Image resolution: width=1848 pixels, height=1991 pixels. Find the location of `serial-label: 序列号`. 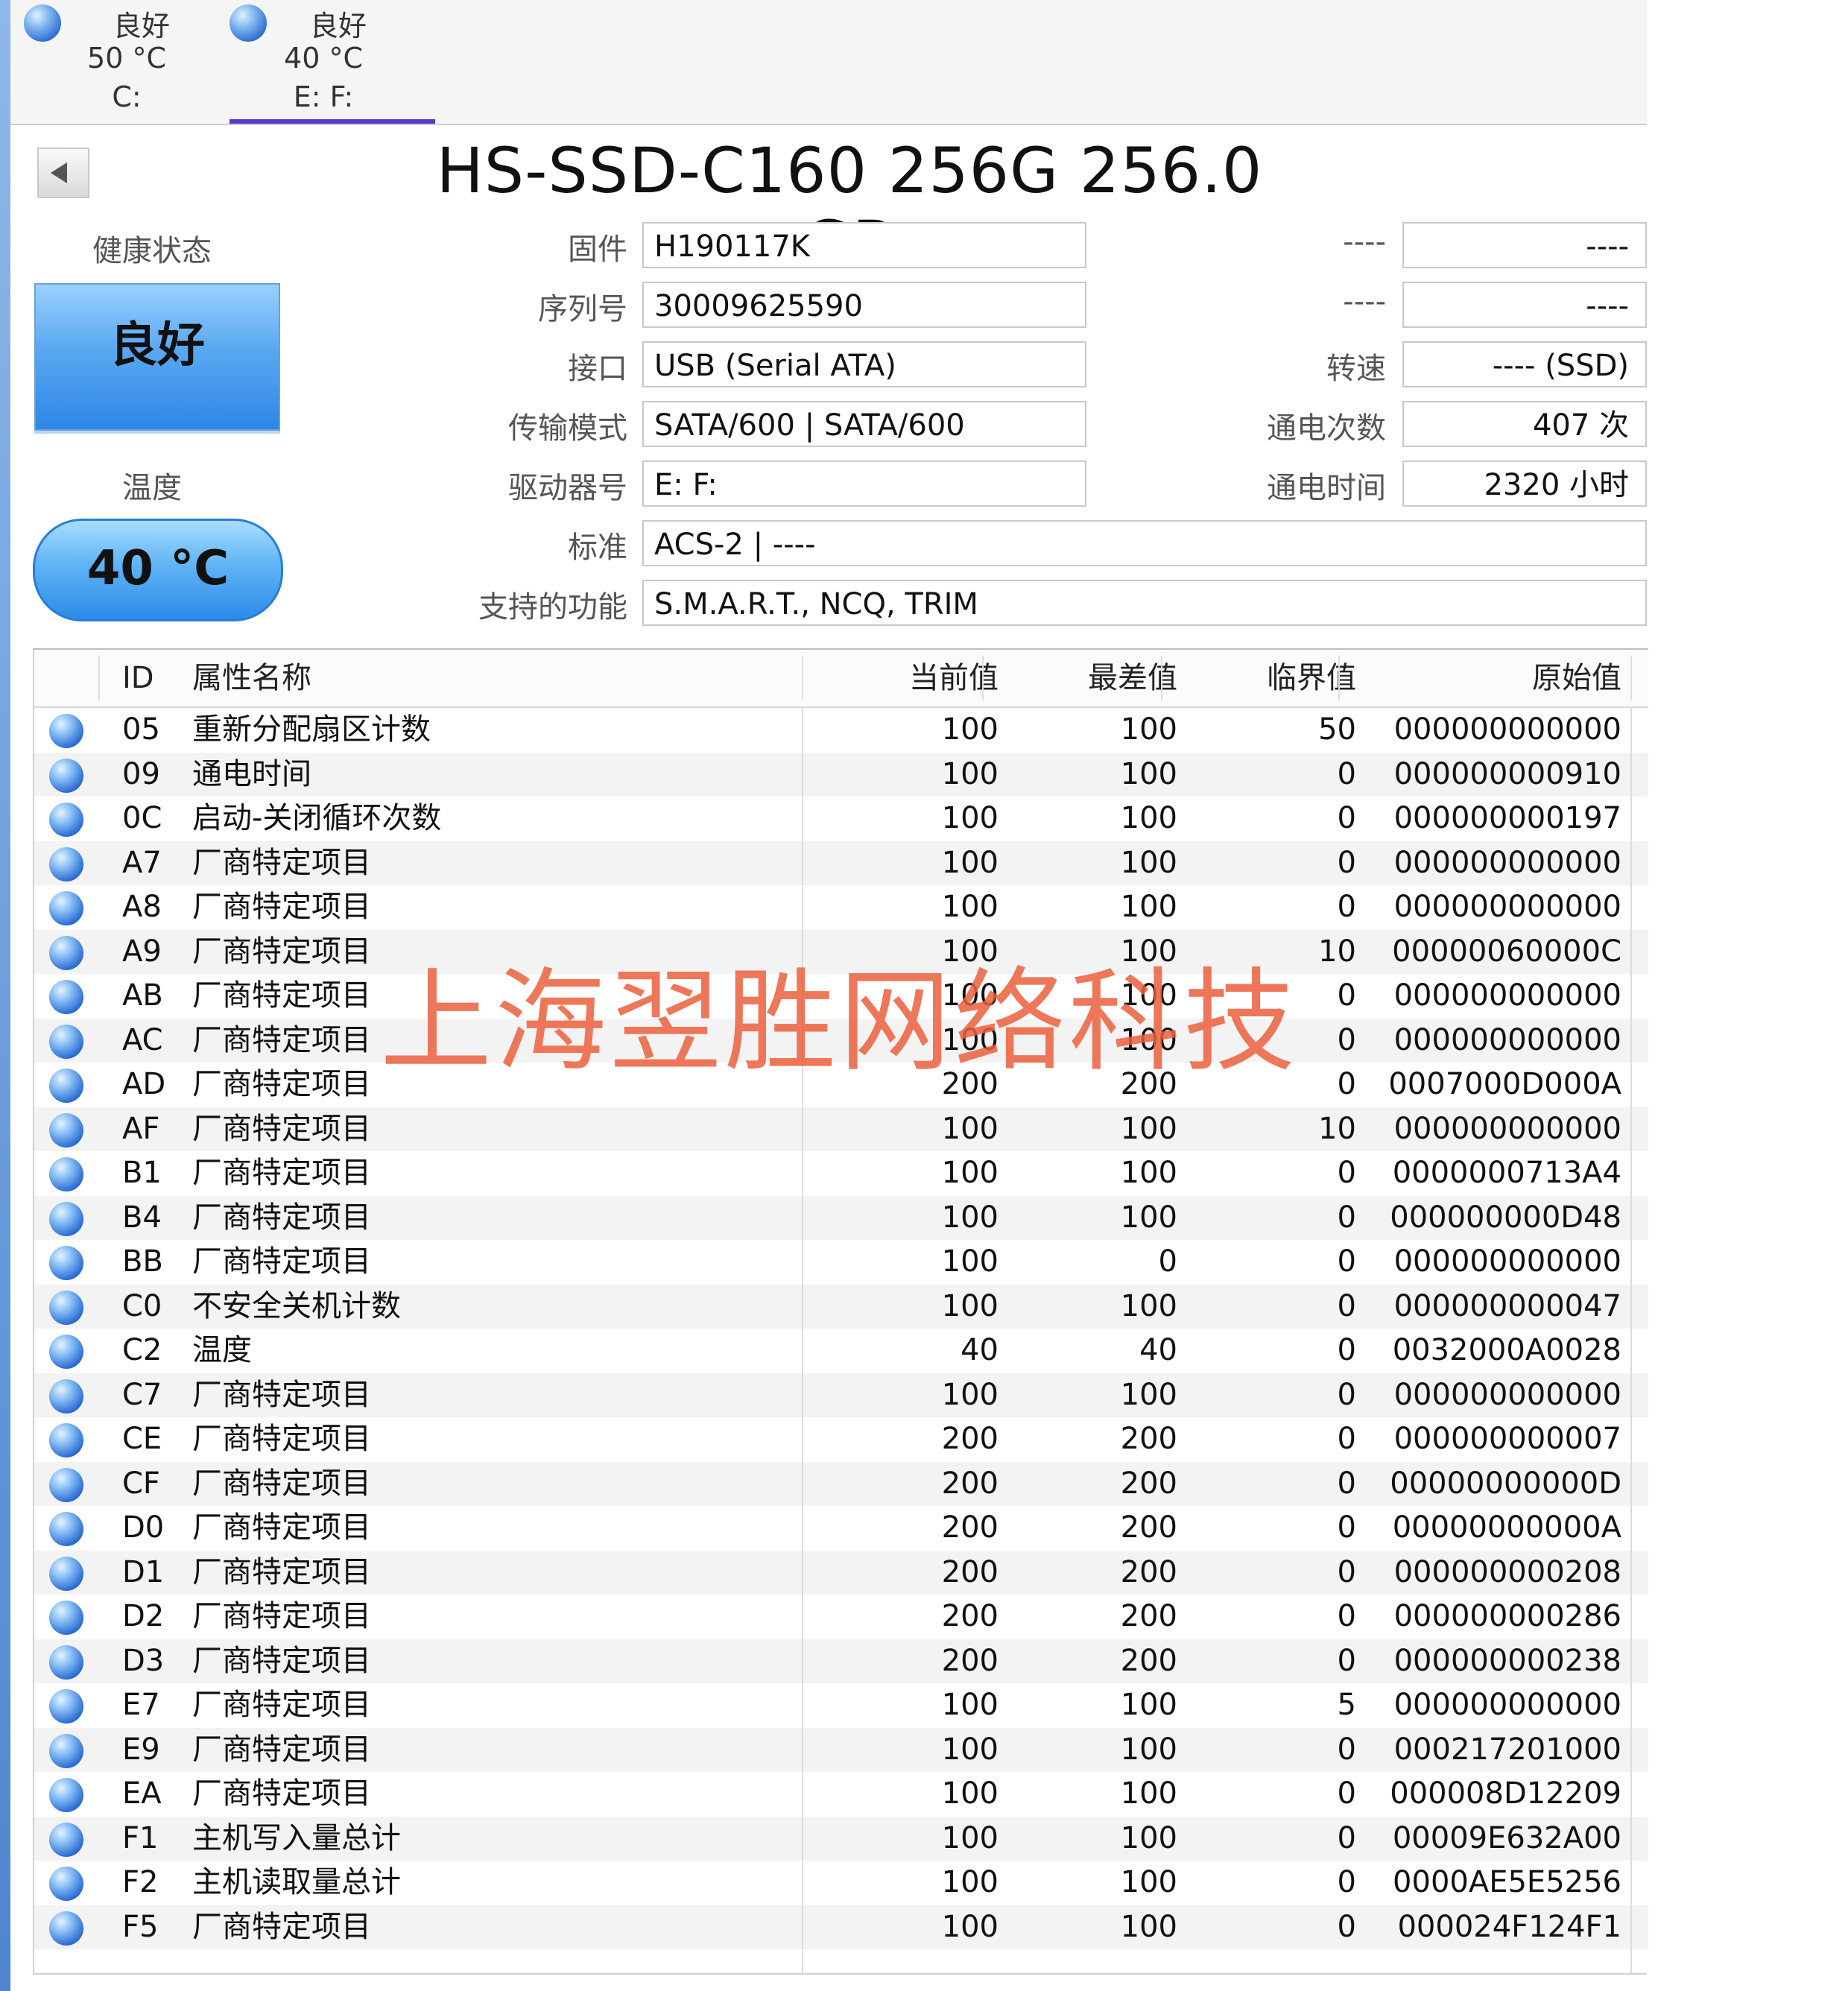

serial-label: 序列号 is located at coordinates (582, 309).